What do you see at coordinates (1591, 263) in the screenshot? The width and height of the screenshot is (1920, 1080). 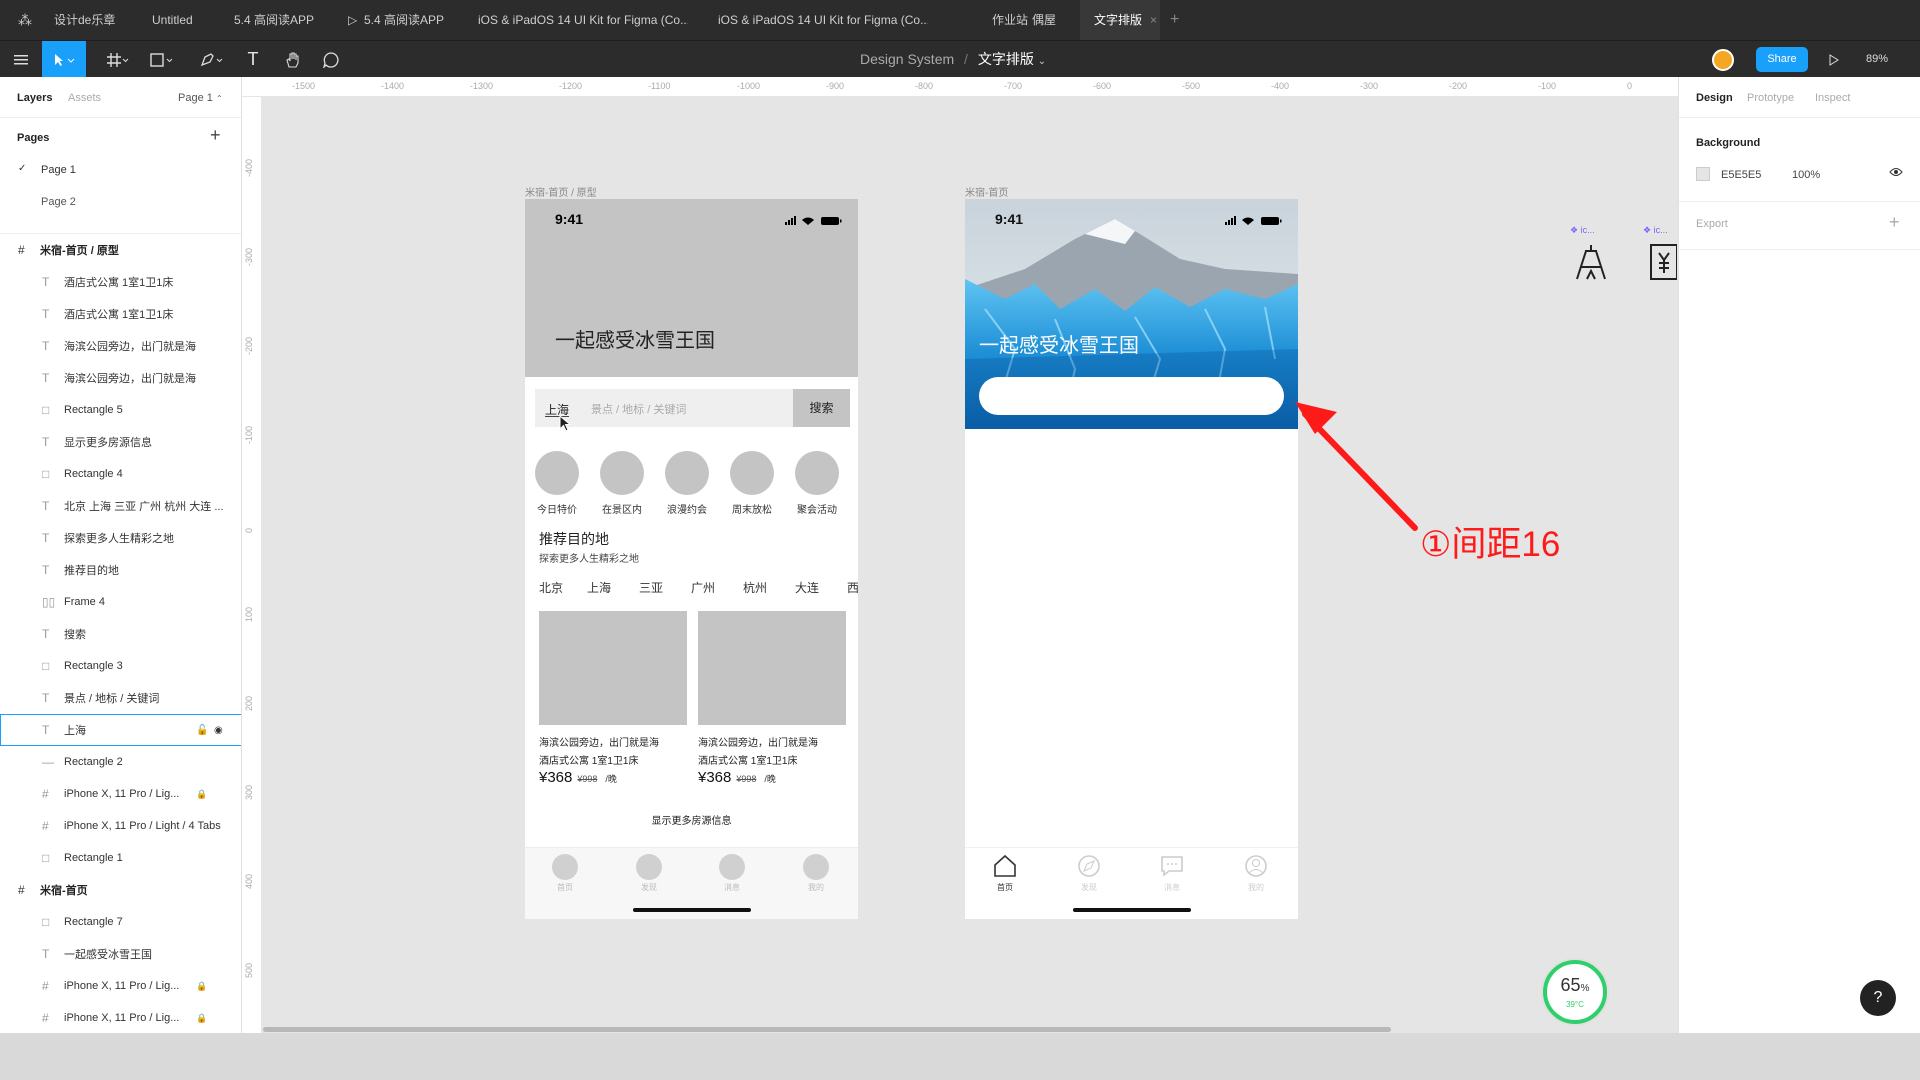 I see `tower-icon` at bounding box center [1591, 263].